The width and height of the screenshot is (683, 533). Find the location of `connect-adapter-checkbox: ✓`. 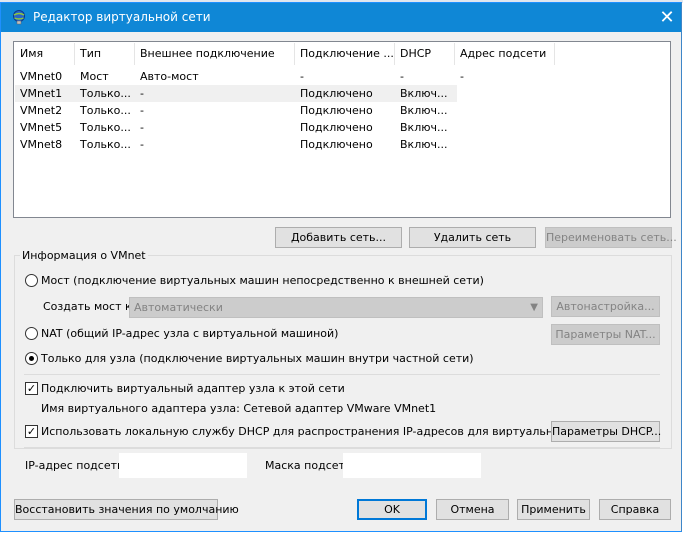

connect-adapter-checkbox: ✓ is located at coordinates (31, 388).